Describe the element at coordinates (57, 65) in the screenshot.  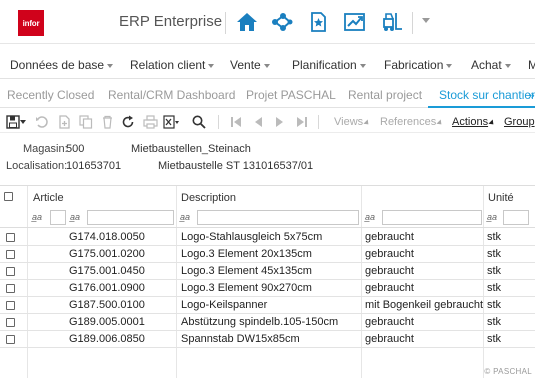
I see `menu-label: Données de base` at that location.